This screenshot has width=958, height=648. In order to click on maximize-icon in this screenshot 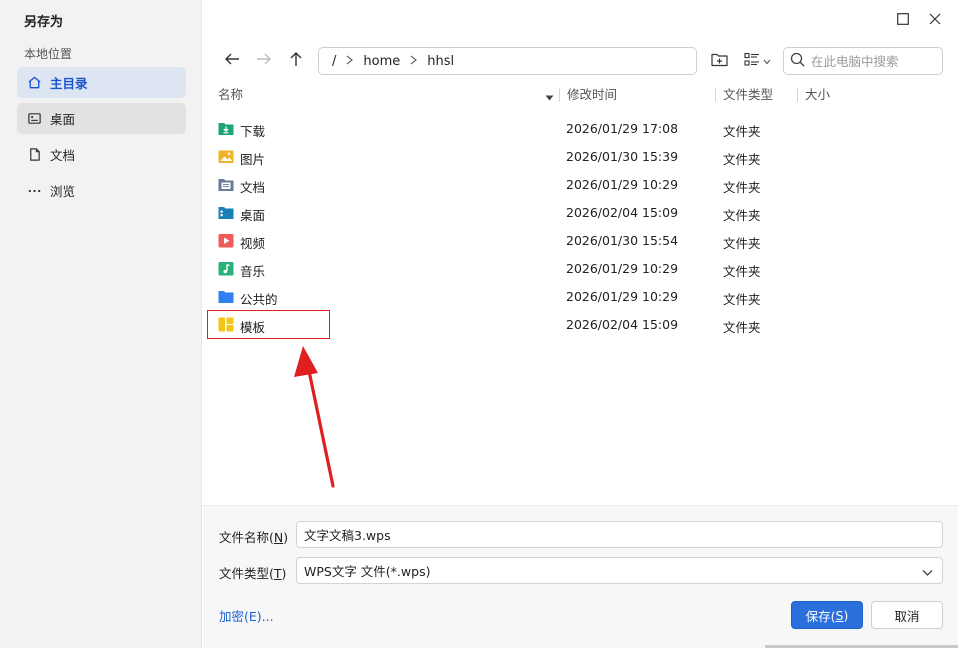, I will do `click(903, 21)`.